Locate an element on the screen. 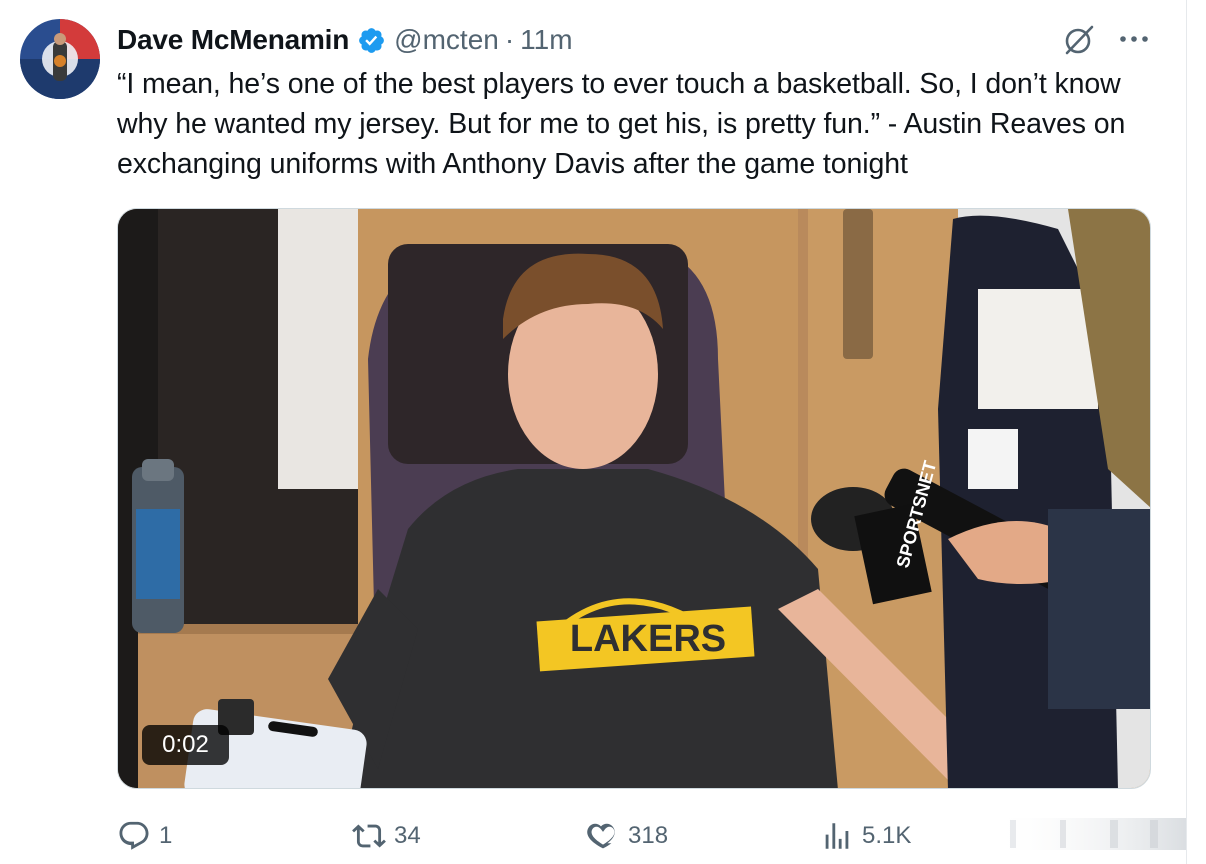 The height and width of the screenshot is (864, 1206). tweet-header: Dave McMenamin @mcten · 11m is located at coordinates (345, 40).